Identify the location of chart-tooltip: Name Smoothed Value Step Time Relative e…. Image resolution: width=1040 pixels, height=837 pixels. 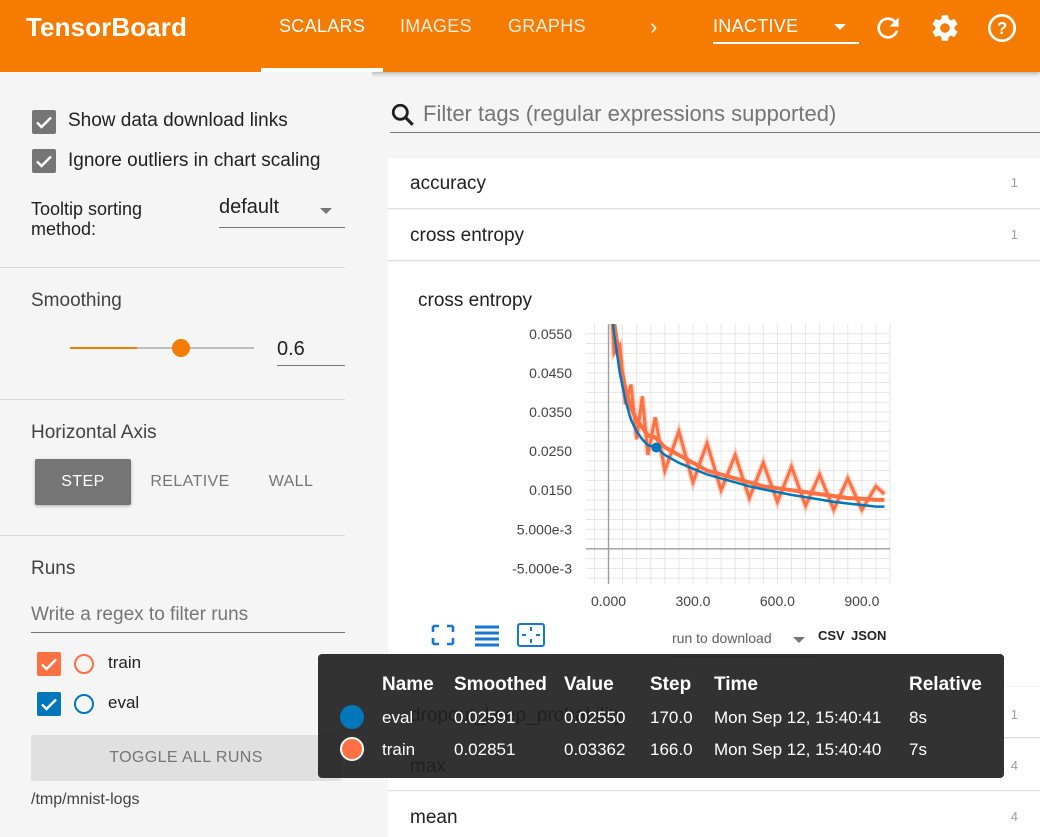
(661, 716).